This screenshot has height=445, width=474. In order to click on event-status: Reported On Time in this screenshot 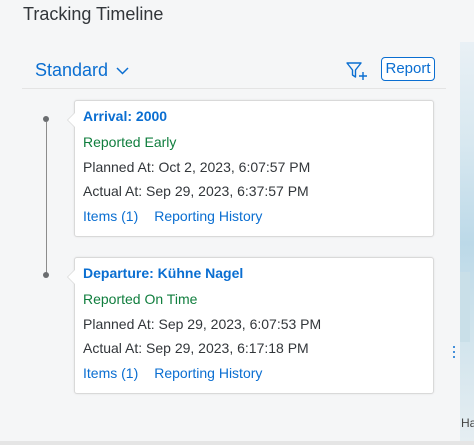, I will do `click(140, 299)`.